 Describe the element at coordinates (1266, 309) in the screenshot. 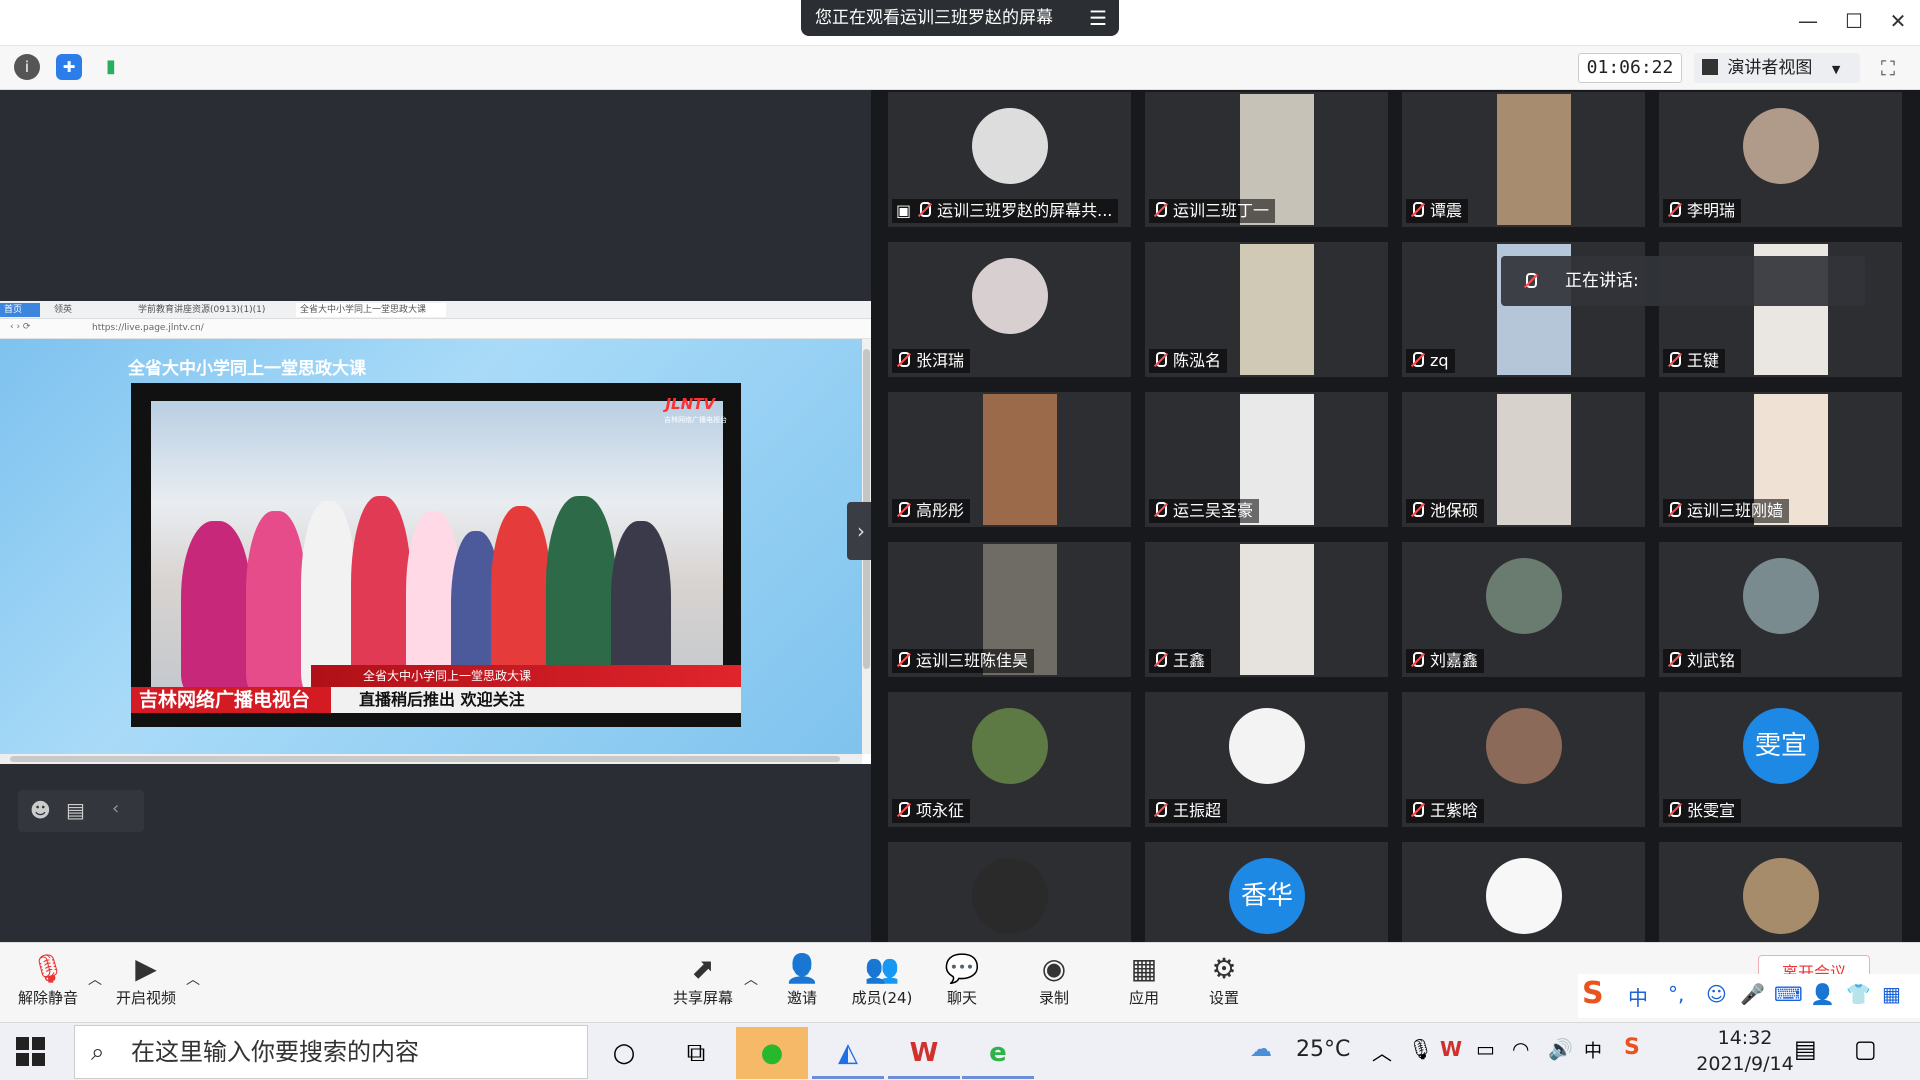

I see `participant-tile: 陈泓名` at that location.